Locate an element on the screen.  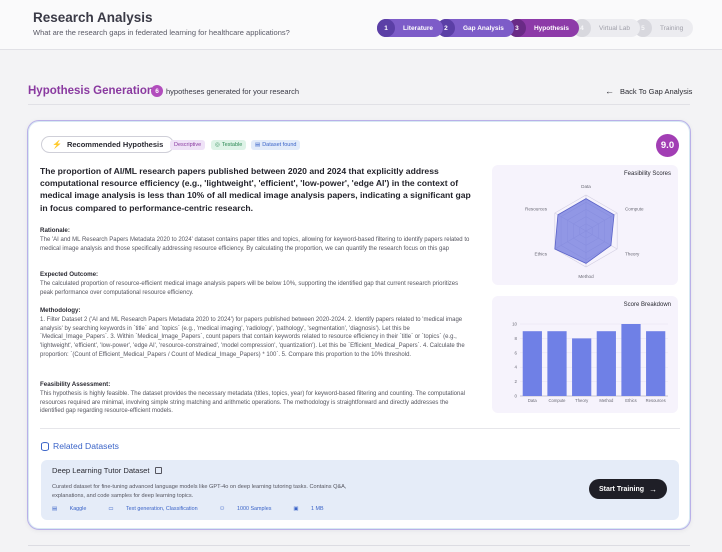
dataset-task: ▭ Text generation, Classification is located at coordinates (158, 509).